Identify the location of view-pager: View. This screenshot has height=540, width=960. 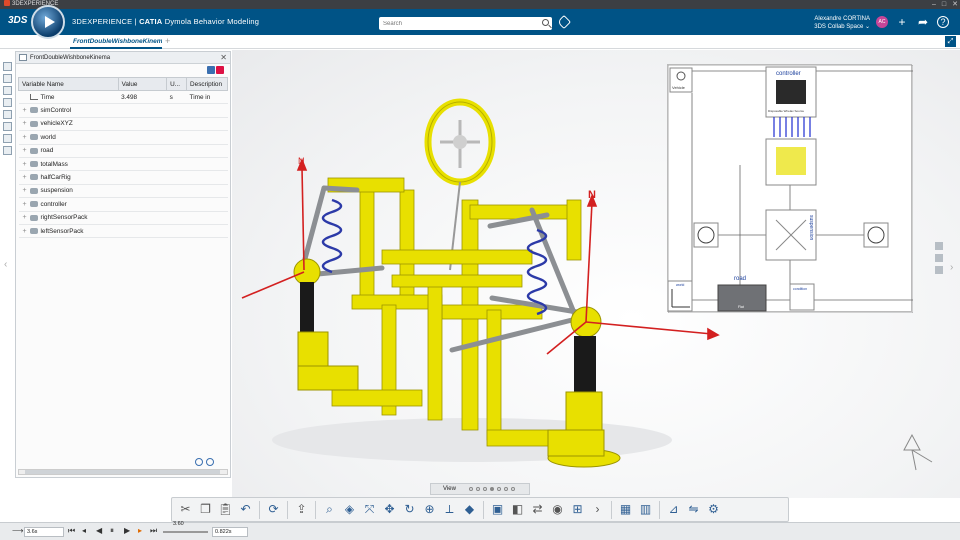
(480, 489).